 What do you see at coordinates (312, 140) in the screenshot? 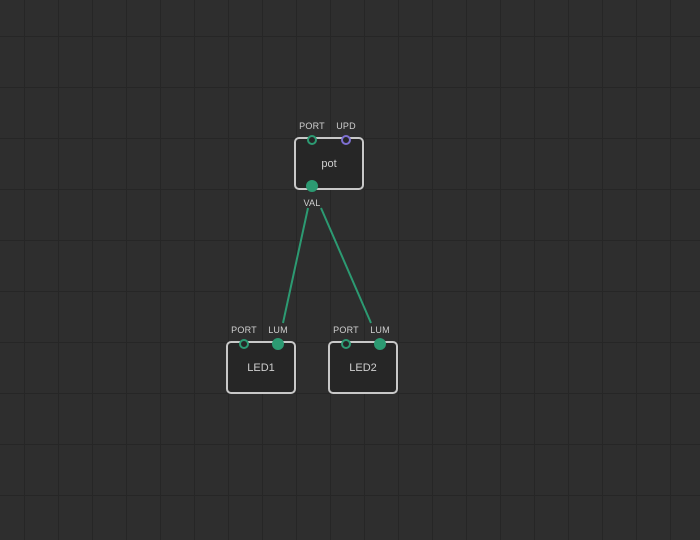
I see `pot-port-pin` at bounding box center [312, 140].